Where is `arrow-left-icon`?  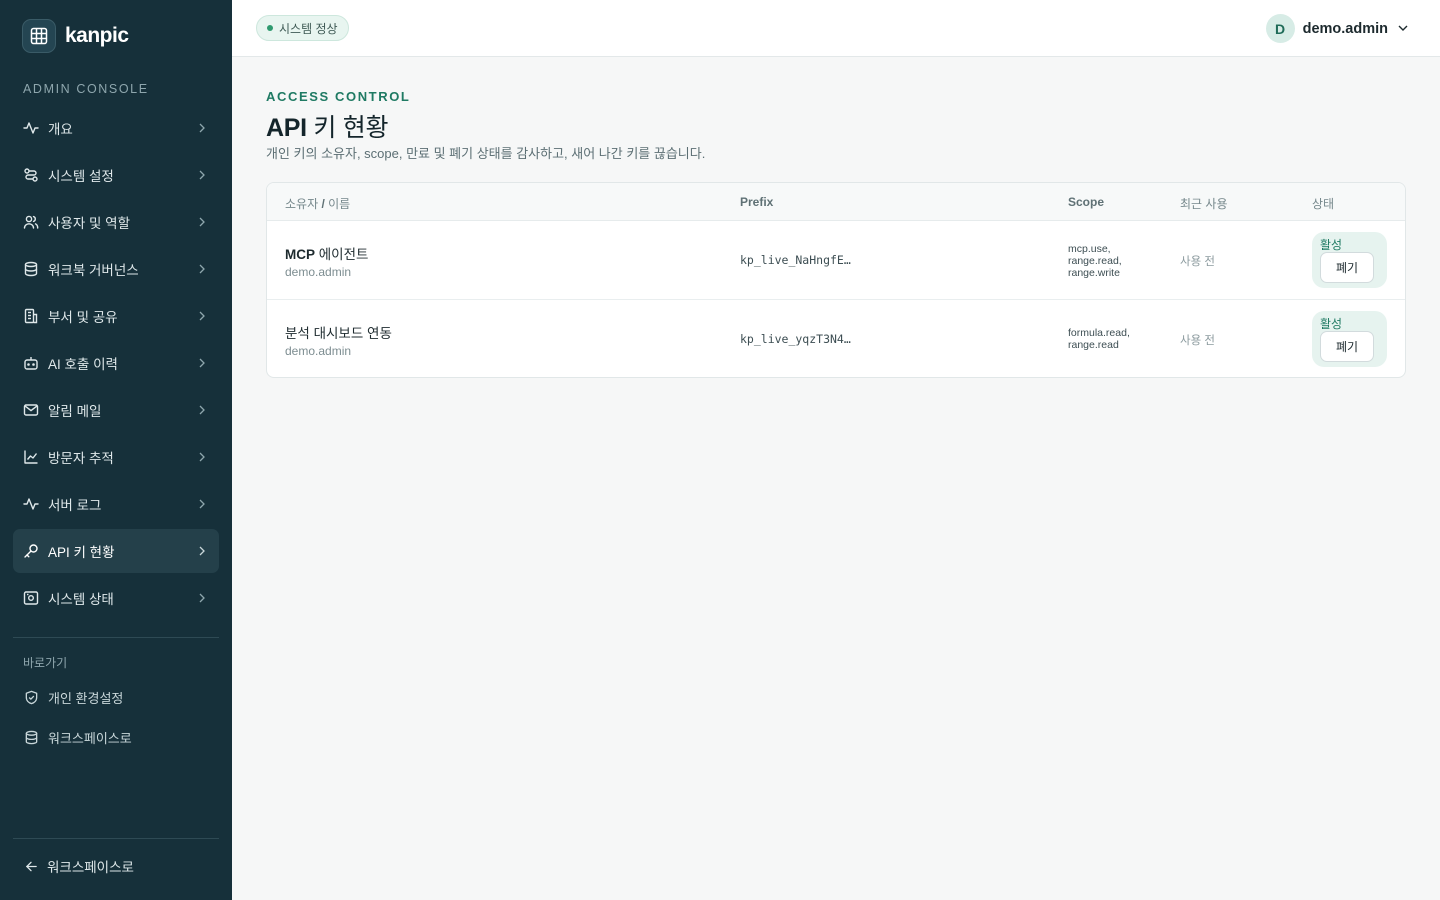
arrow-left-icon is located at coordinates (31, 866).